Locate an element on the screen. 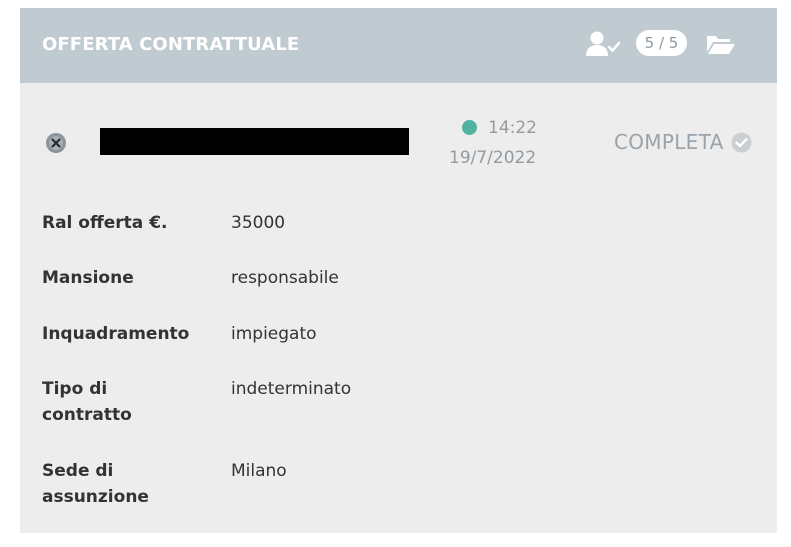 This screenshot has width=791, height=547. field-label-mansione: Mansione is located at coordinates (88, 278).